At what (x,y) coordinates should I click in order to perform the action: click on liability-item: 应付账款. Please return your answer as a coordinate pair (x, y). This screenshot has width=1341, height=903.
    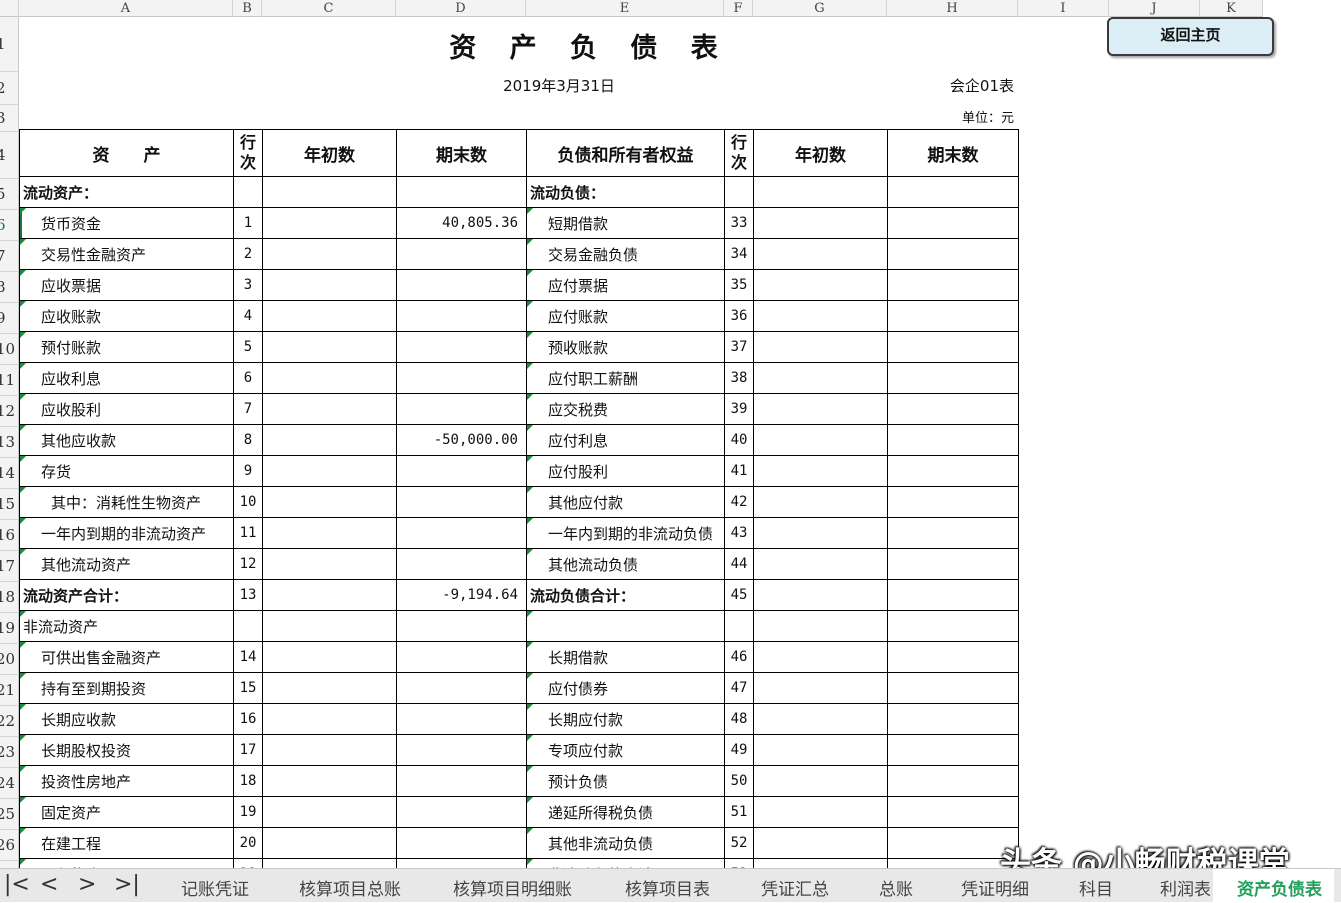
    Looking at the image, I should click on (625, 316).